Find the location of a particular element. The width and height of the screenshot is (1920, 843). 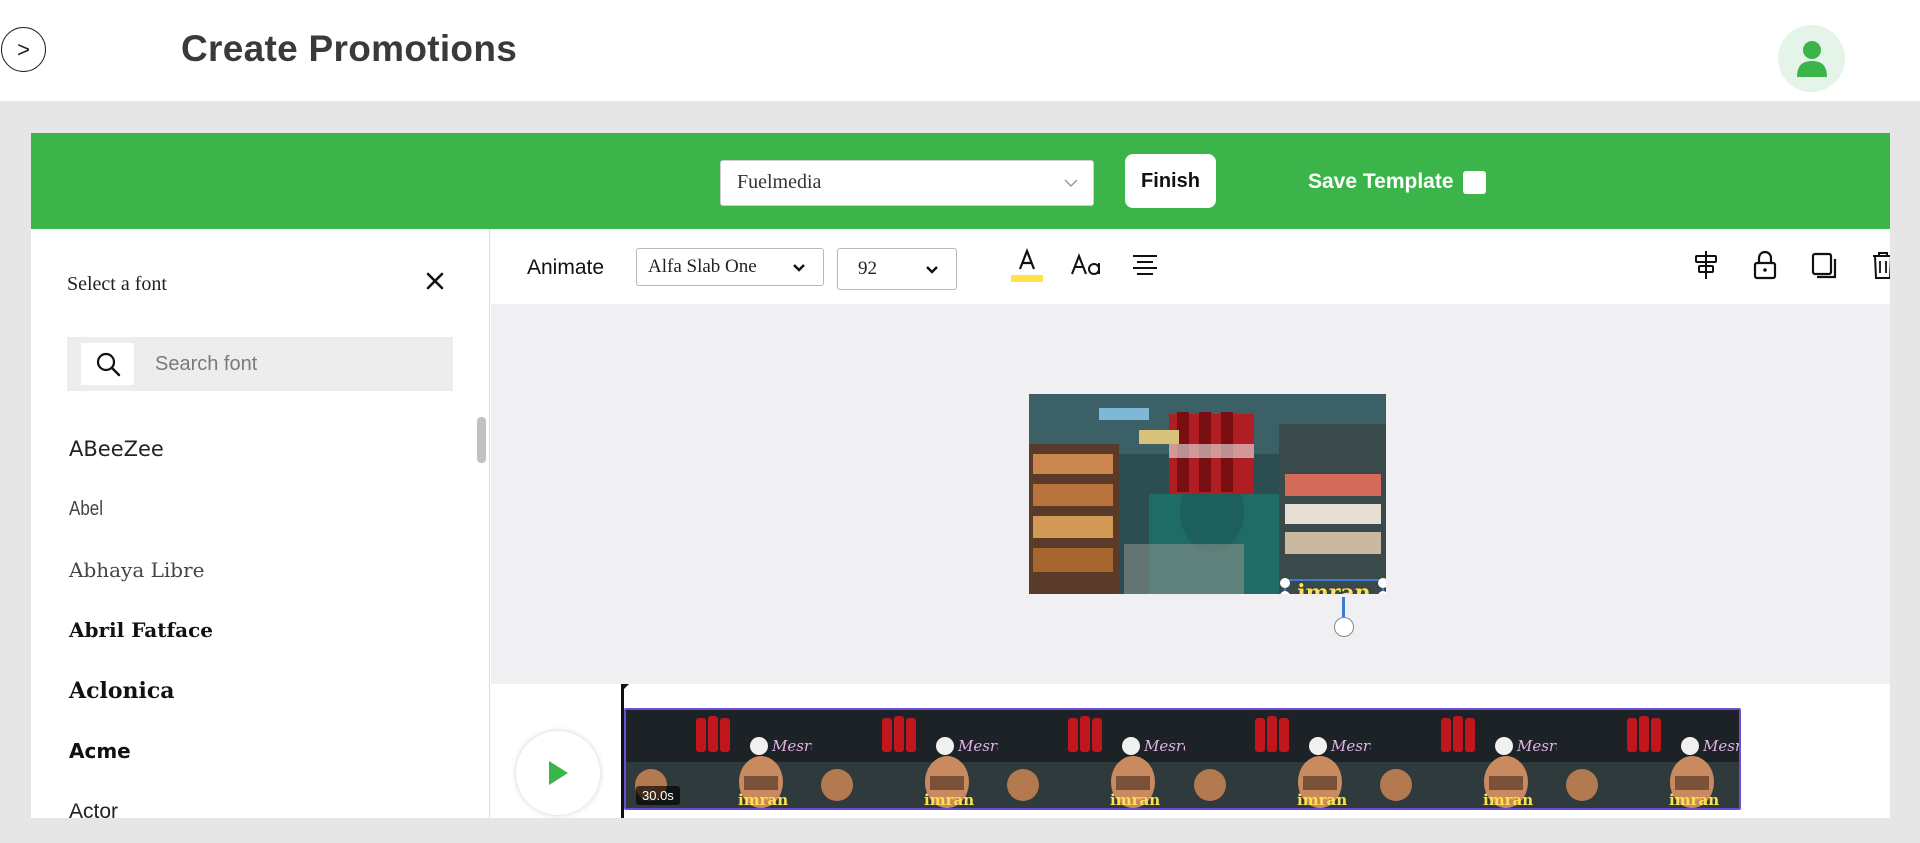

text-toolbar: Animate Alfa Slab One 92 is located at coordinates (1190, 266).